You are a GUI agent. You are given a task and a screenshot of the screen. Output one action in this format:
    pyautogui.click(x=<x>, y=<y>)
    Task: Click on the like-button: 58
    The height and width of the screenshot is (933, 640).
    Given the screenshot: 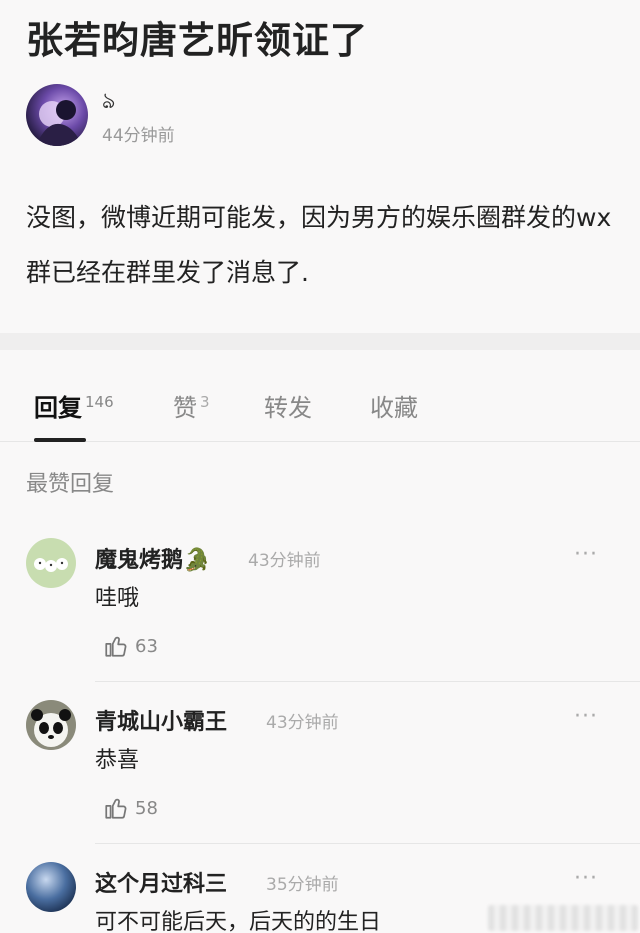 What is the action you would take?
    pyautogui.click(x=130, y=808)
    